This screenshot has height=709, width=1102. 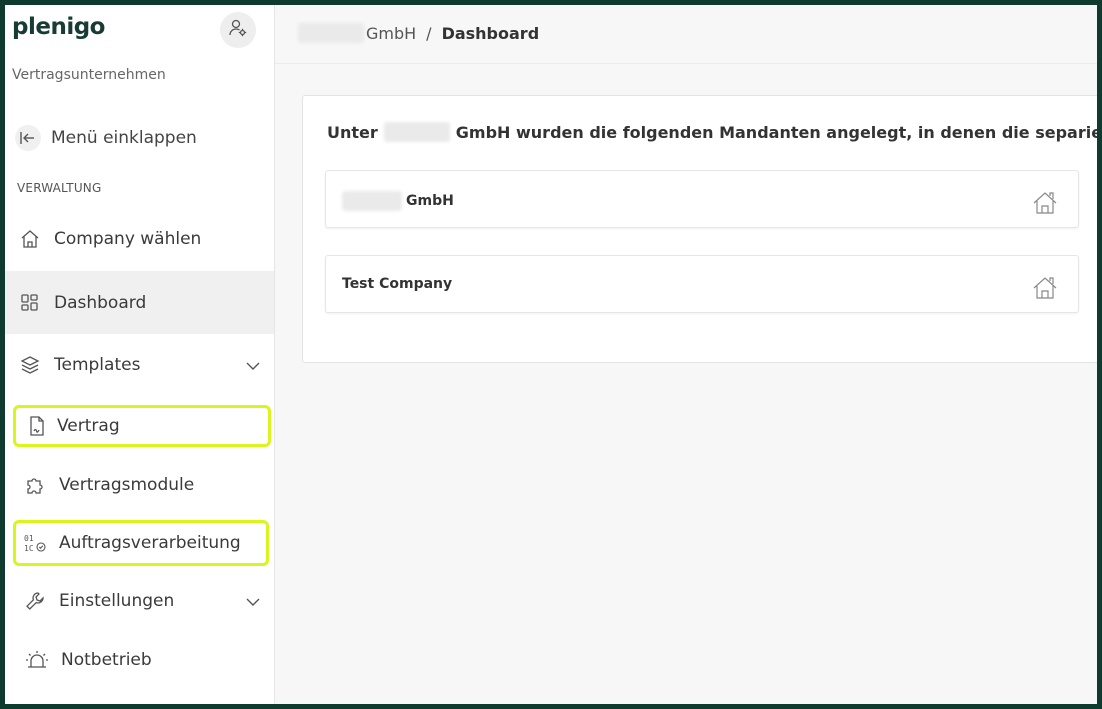 What do you see at coordinates (117, 601) in the screenshot?
I see `sidebar-item-label: Einstellungen` at bounding box center [117, 601].